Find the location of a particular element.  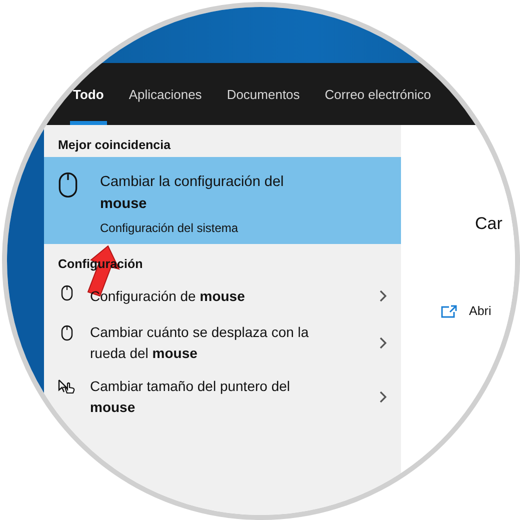

open-action: Abri is located at coordinates (478, 311).